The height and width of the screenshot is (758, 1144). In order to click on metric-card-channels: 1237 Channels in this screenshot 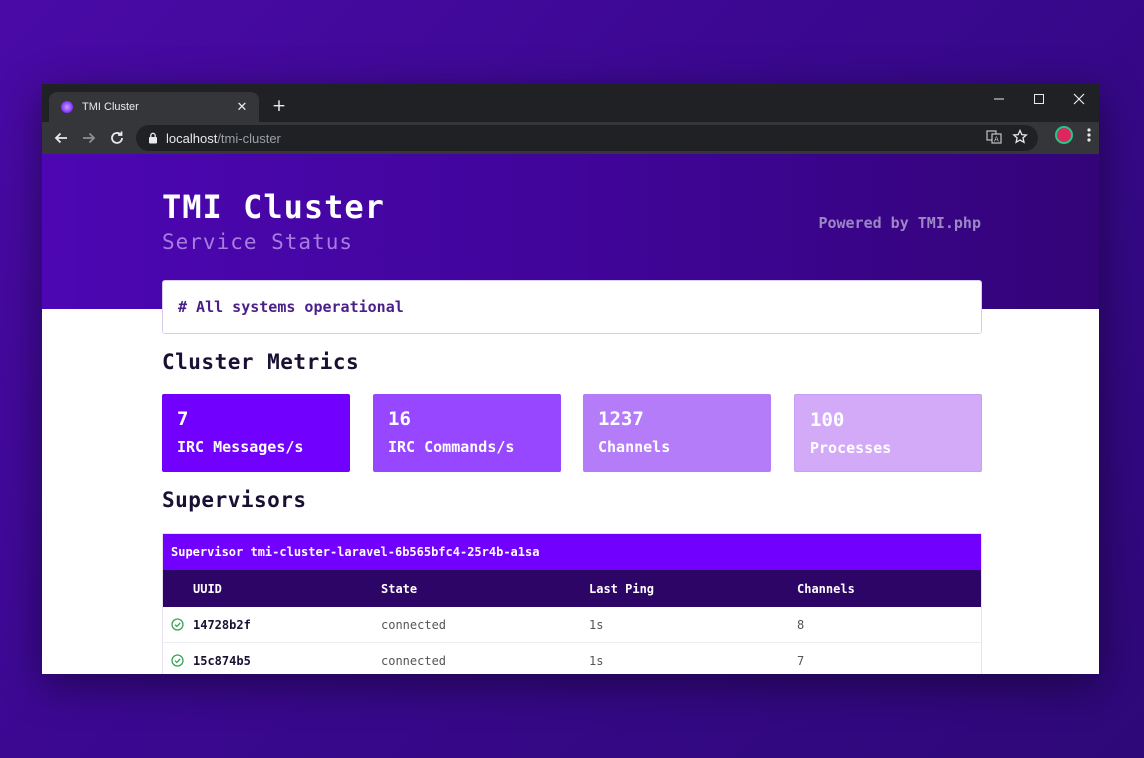, I will do `click(677, 433)`.